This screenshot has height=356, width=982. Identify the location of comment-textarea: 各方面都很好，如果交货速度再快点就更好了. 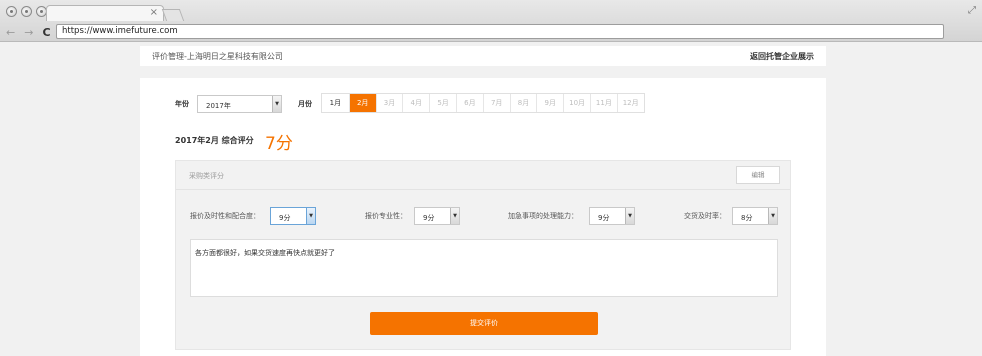
(484, 268).